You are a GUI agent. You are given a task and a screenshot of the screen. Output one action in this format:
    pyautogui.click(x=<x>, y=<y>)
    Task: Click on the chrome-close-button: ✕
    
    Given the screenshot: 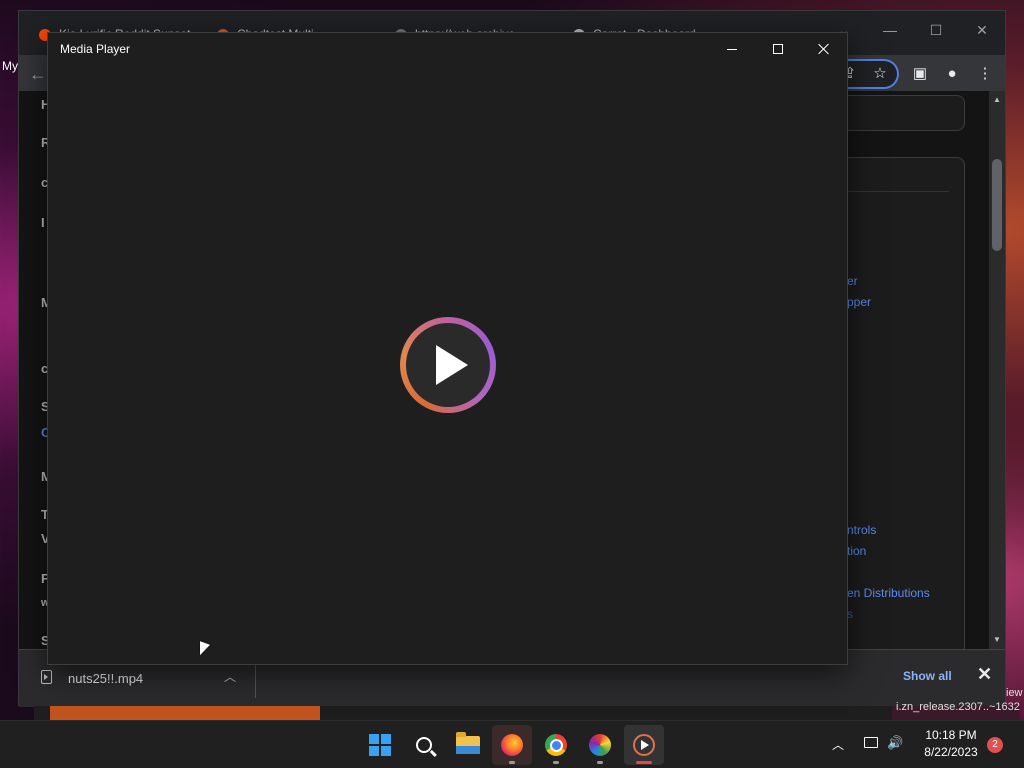 What is the action you would take?
    pyautogui.click(x=982, y=30)
    